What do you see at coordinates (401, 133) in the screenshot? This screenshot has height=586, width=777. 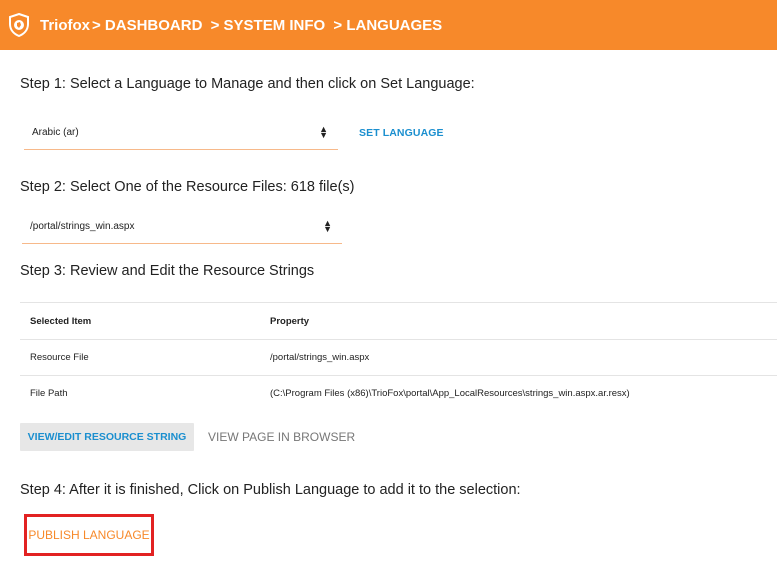 I see `set-language-button: SET LANGUAGE` at bounding box center [401, 133].